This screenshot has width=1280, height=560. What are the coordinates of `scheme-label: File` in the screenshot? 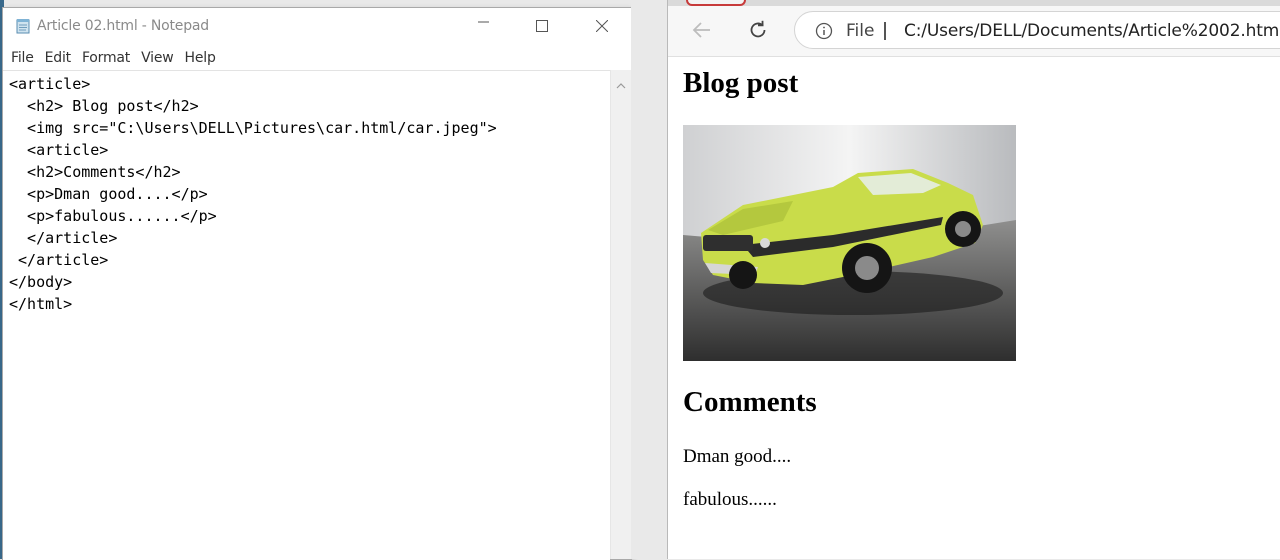 It's located at (860, 31).